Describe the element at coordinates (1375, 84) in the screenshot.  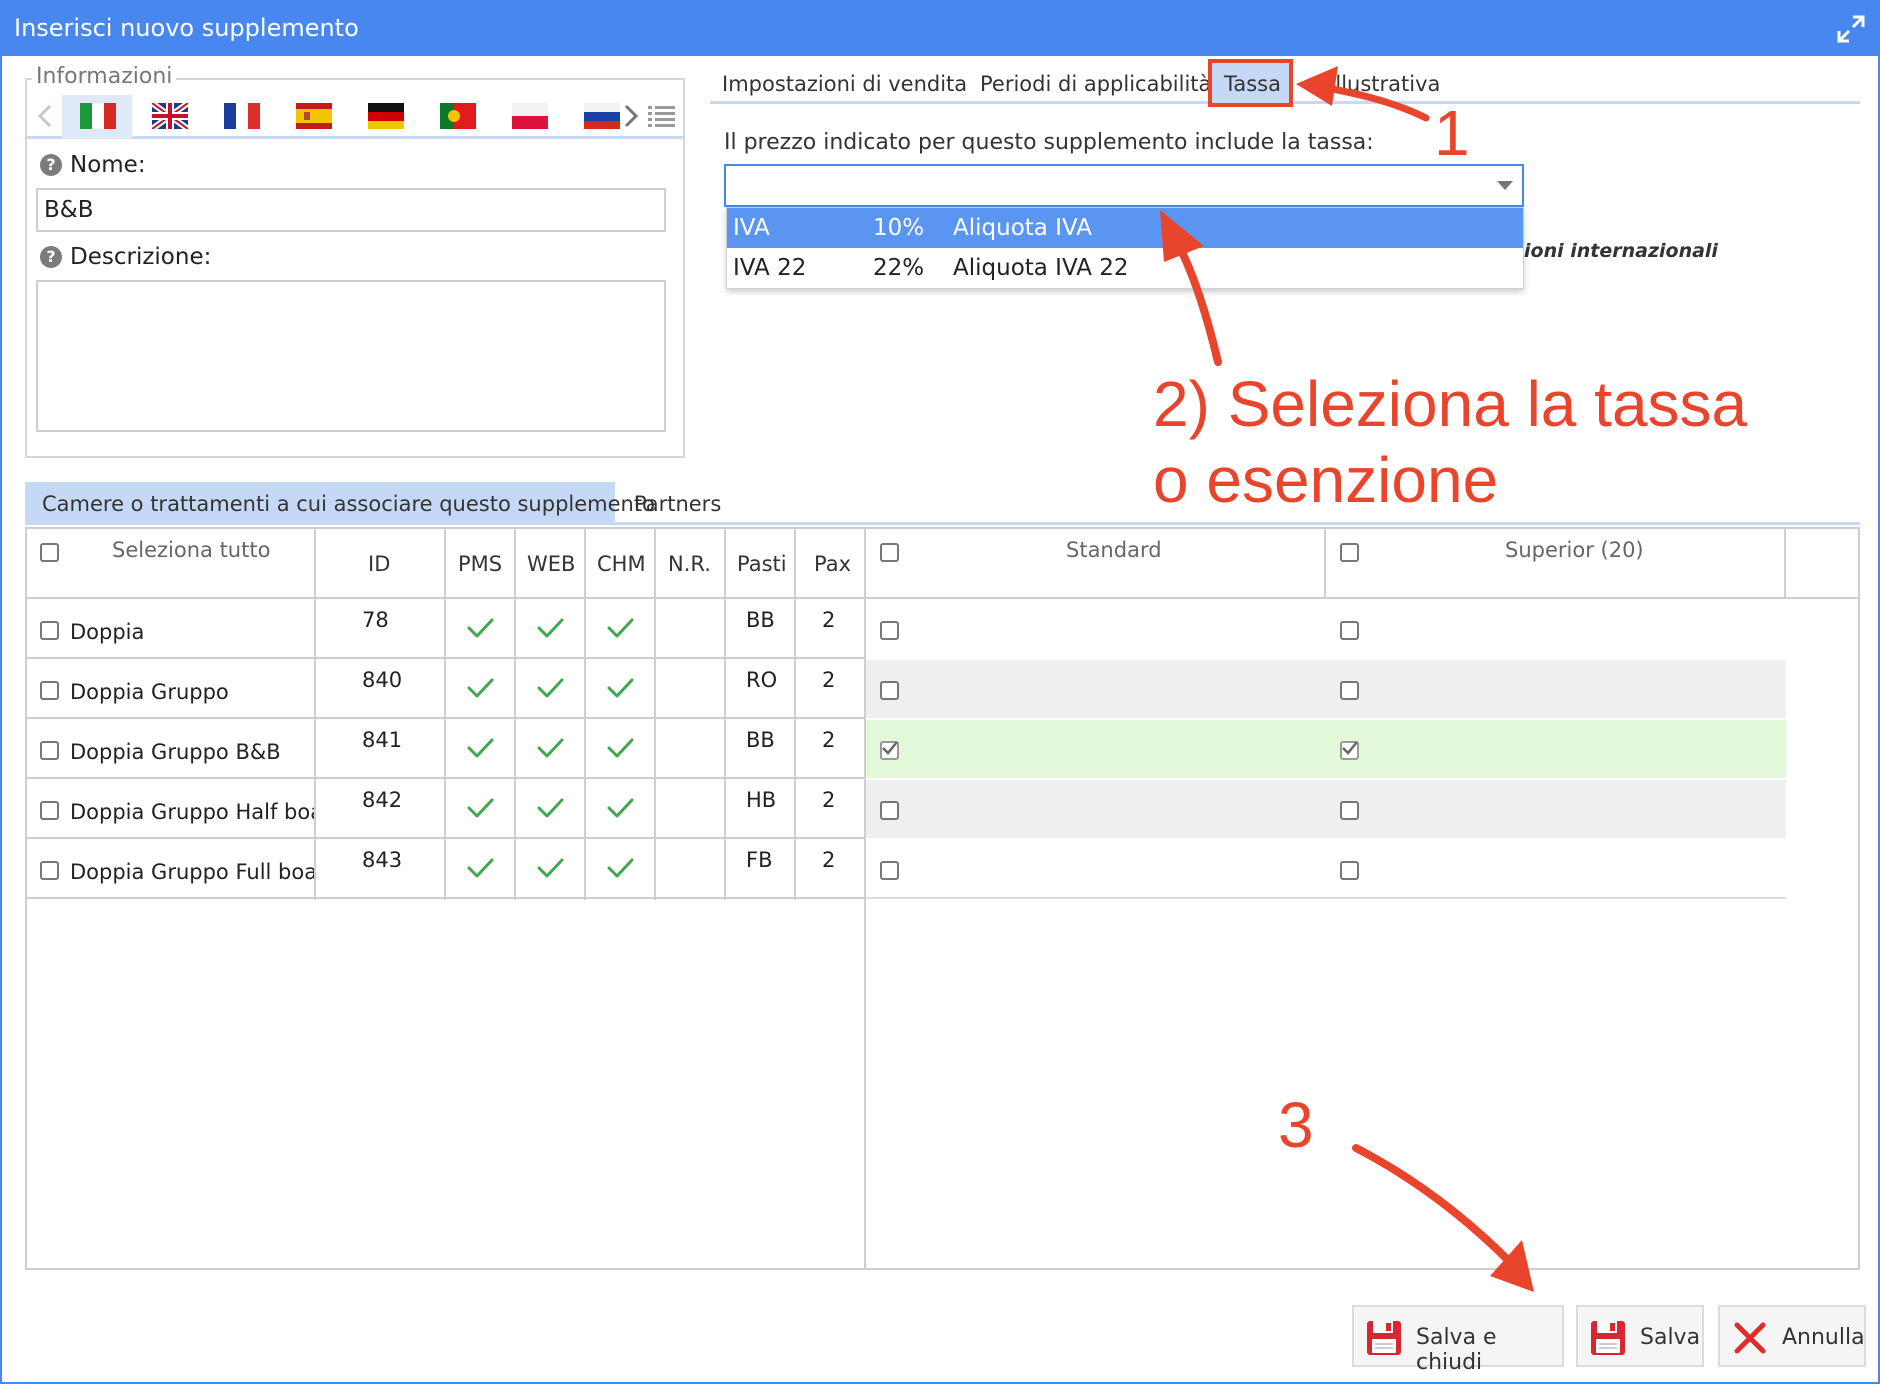
I see `tab-foto-illustrativa: o illustrativa` at that location.